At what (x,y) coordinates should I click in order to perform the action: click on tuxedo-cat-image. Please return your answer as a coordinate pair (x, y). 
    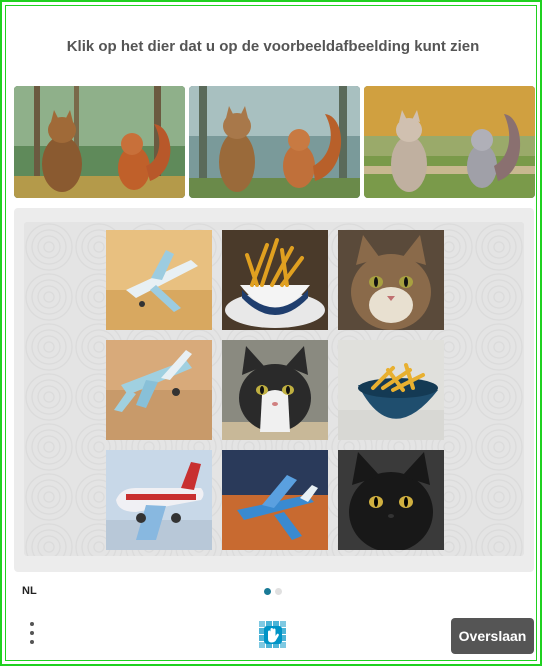
    Looking at the image, I should click on (275, 390).